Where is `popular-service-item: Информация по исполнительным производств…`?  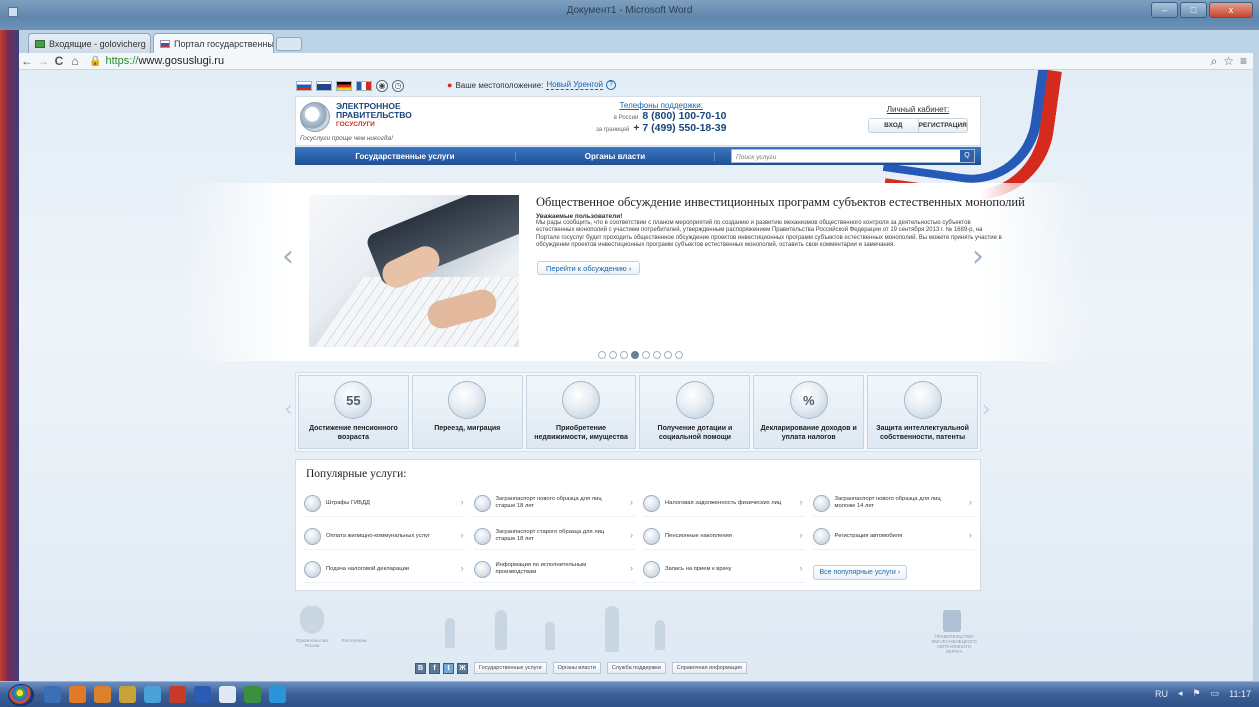 popular-service-item: Информация по исполнительным производств… is located at coordinates (554, 569).